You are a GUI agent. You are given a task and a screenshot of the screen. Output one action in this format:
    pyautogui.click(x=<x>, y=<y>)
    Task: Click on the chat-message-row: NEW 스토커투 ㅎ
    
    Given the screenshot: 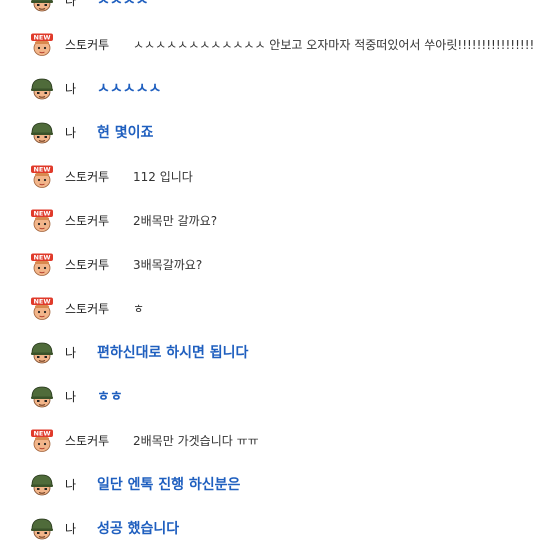 What is the action you would take?
    pyautogui.click(x=278, y=314)
    